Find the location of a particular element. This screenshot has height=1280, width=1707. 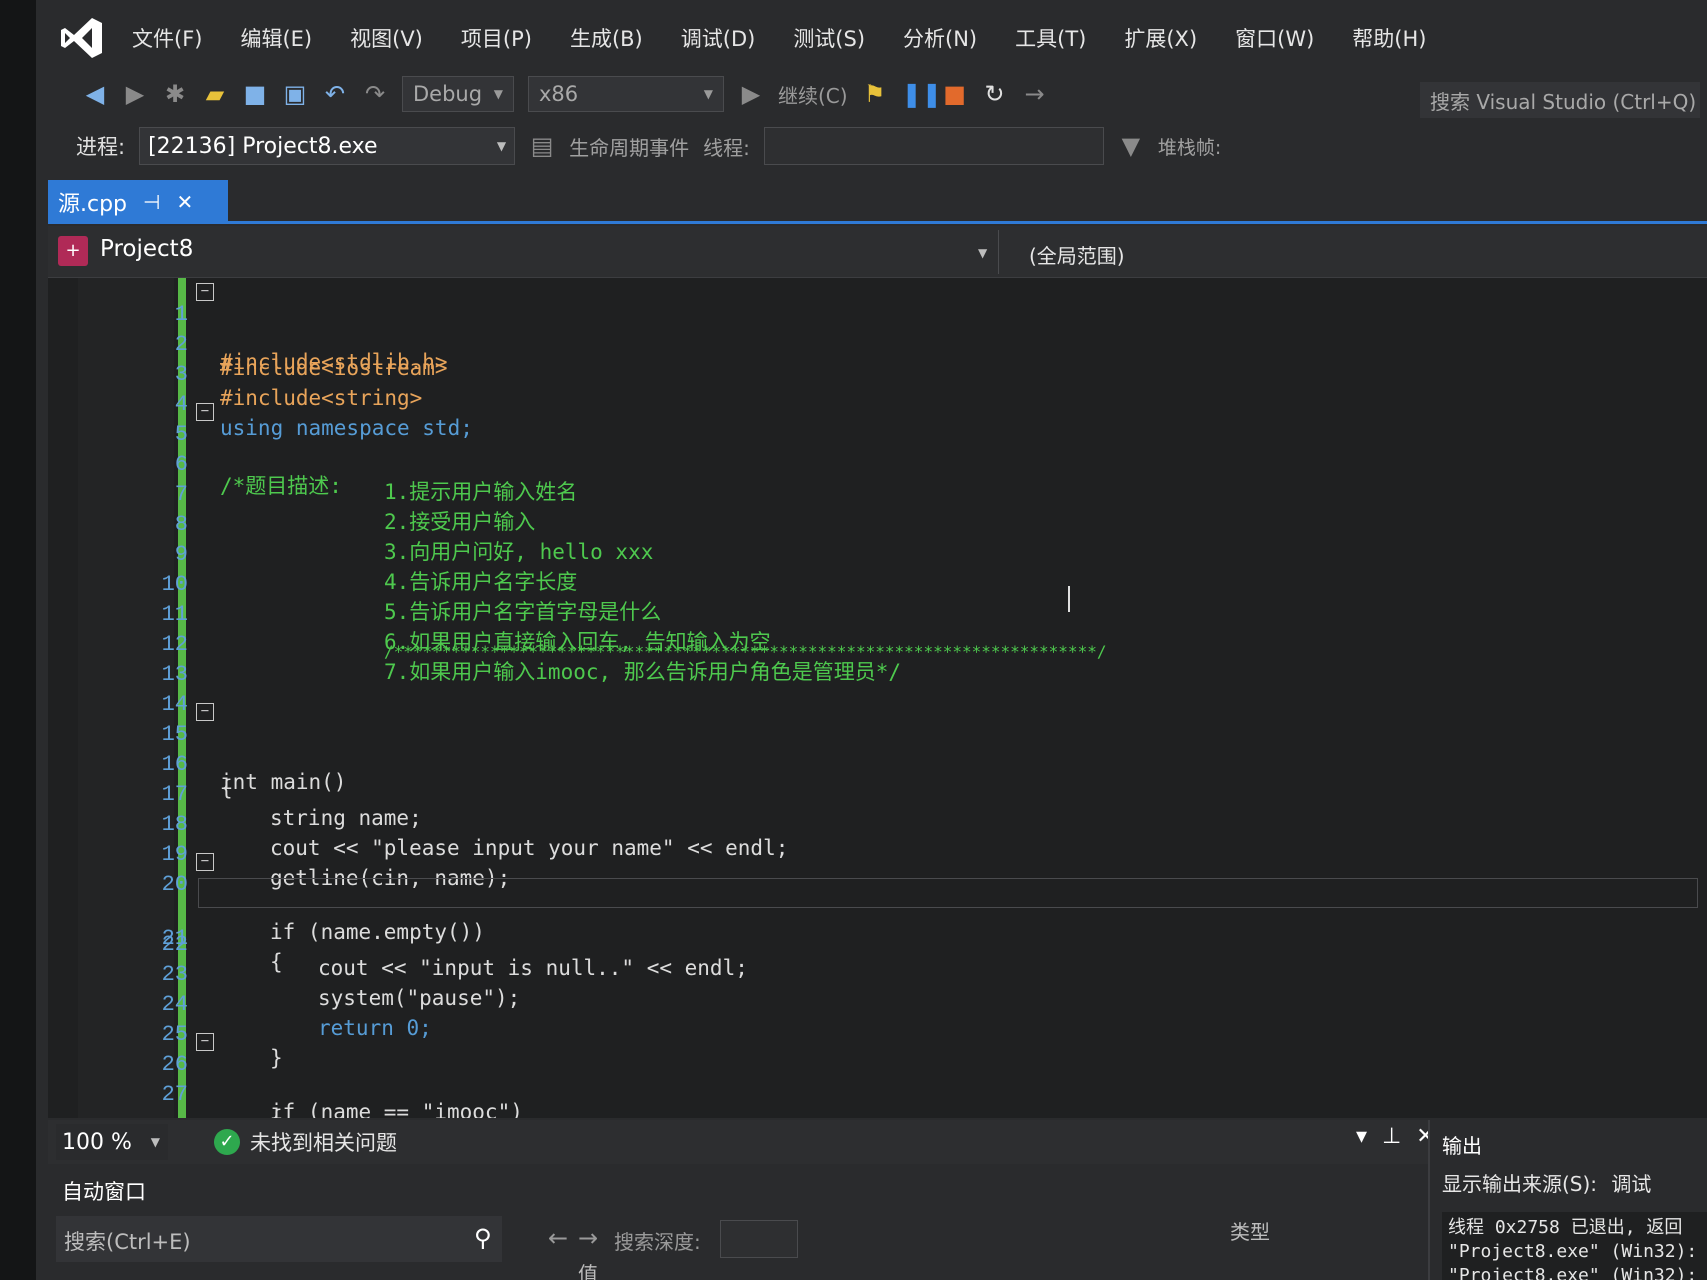

check-circle-icon: ✓ is located at coordinates (227, 1142).